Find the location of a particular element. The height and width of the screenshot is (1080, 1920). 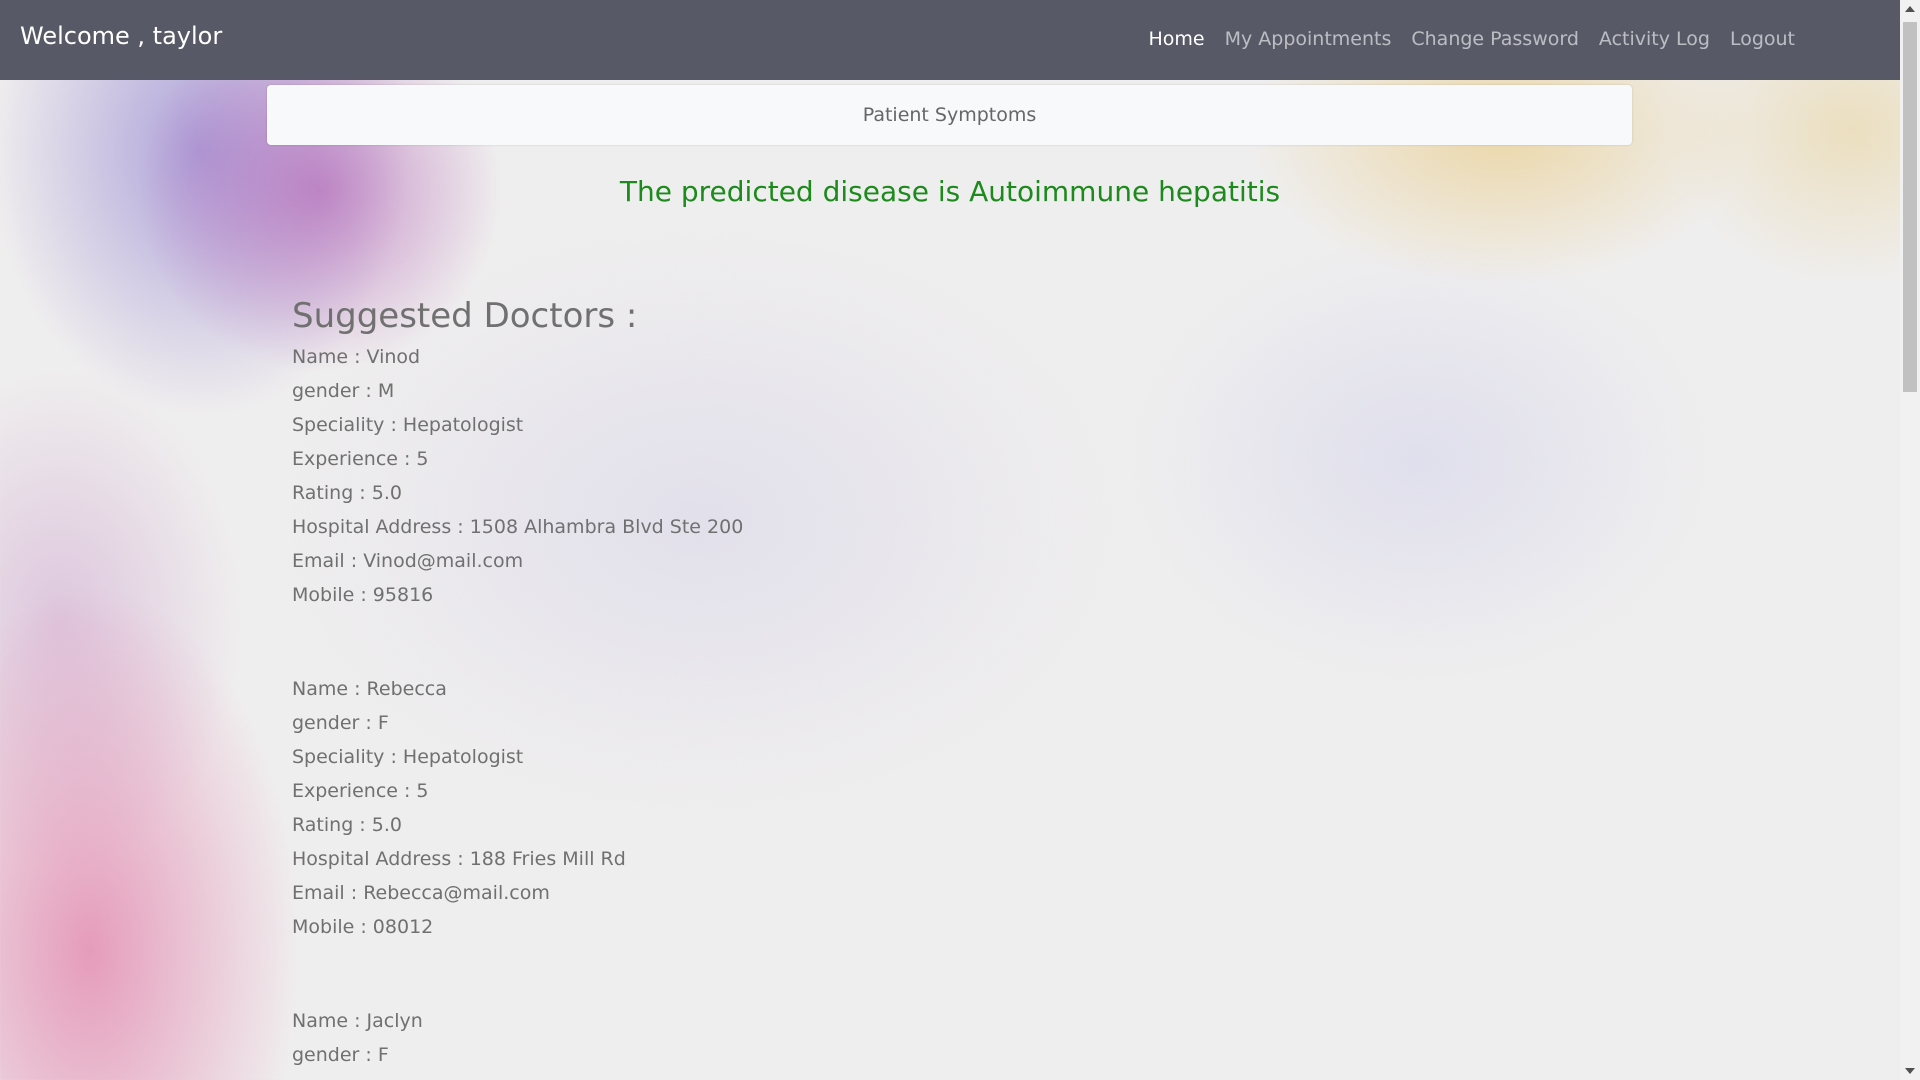

doctor-mobile: Mobile : 08012 is located at coordinates (363, 927).